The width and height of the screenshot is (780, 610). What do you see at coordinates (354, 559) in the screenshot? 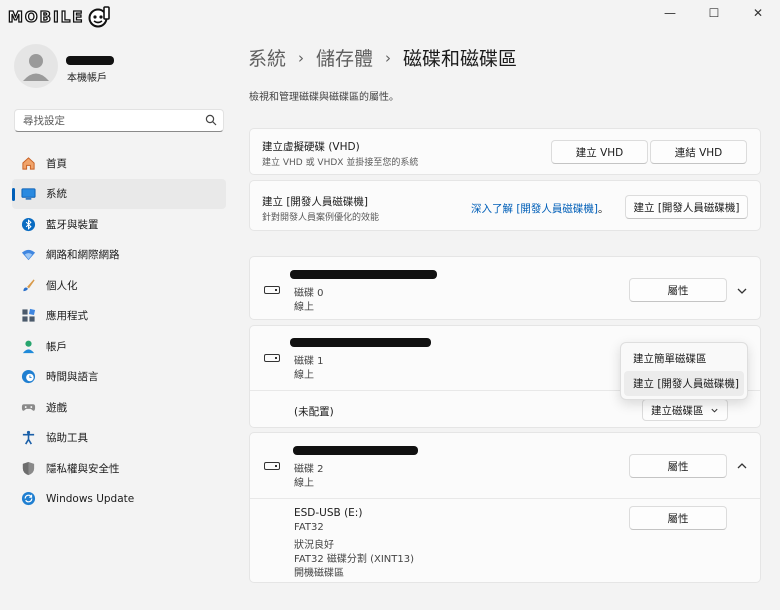
I see `volume-partition: FAT32 磁碟分割 (XINT13)` at bounding box center [354, 559].